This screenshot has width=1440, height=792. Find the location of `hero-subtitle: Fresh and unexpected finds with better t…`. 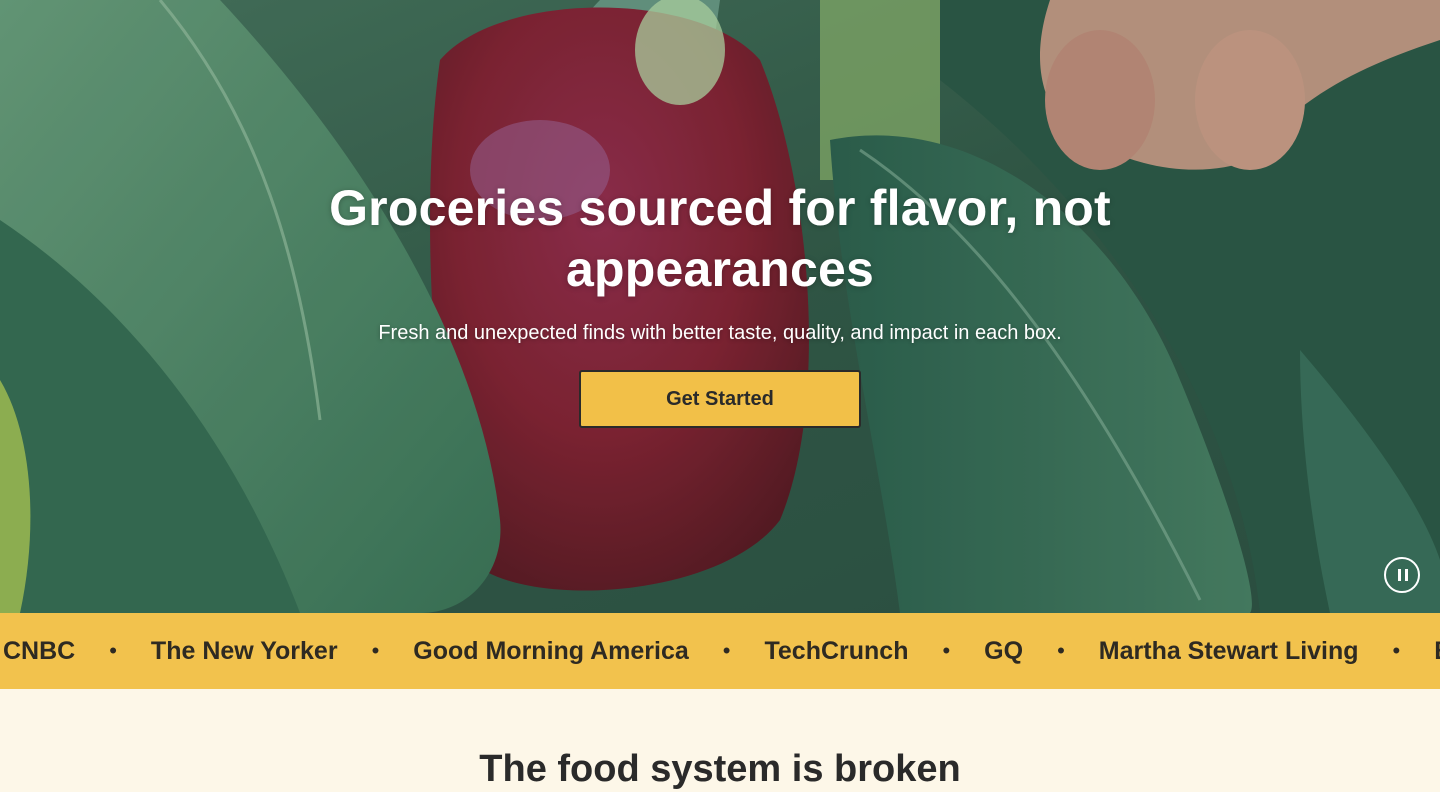

hero-subtitle: Fresh and unexpected finds with better t… is located at coordinates (720, 333).